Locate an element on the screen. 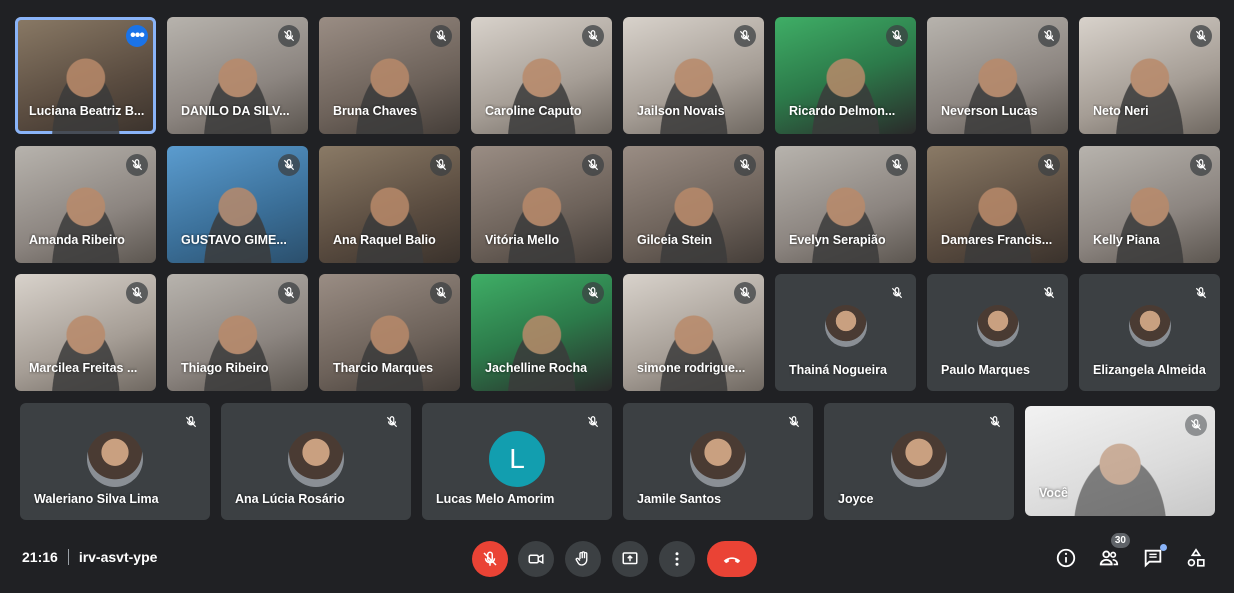 Image resolution: width=1234 pixels, height=593 pixels. participant-tile: Evelyn Serapião is located at coordinates (845, 204).